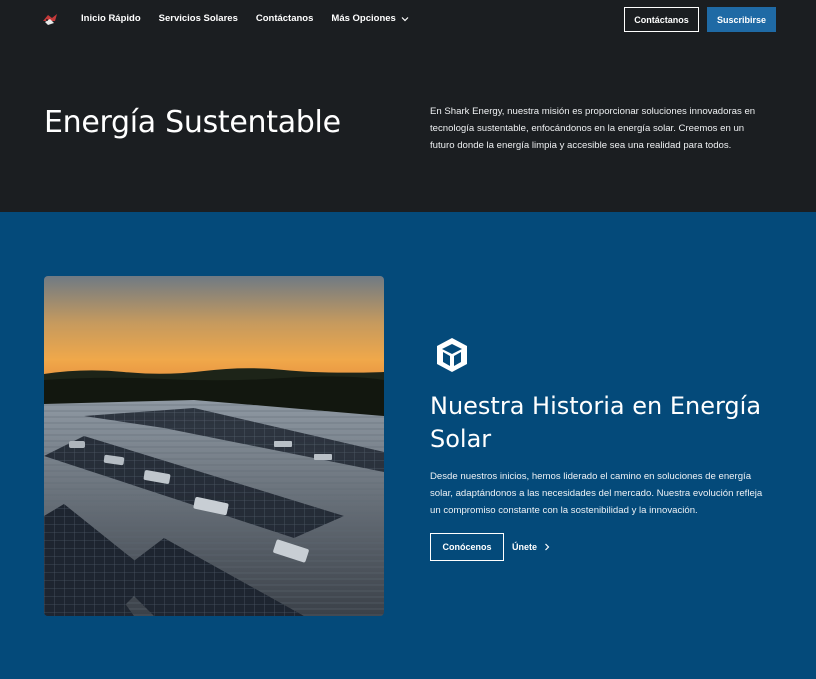  What do you see at coordinates (192, 122) in the screenshot?
I see `hero-title: Energía Sustentable` at bounding box center [192, 122].